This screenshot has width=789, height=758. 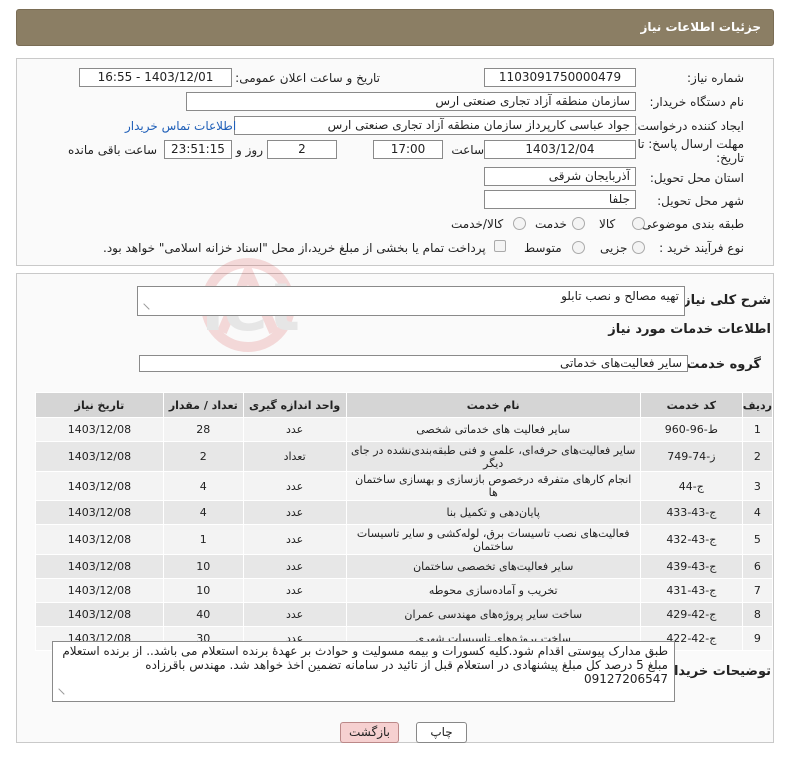 I want to click on col-row-number: ردیف, so click(x=757, y=405).